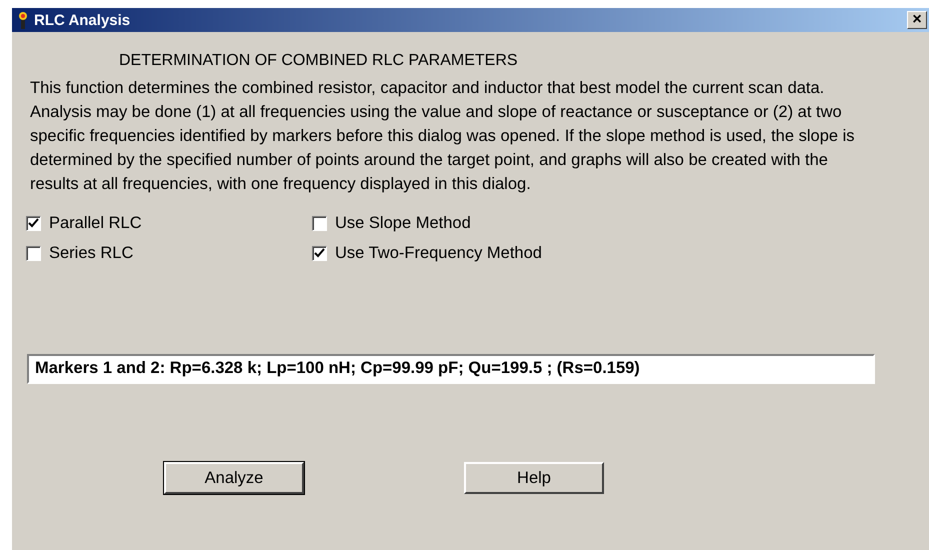  What do you see at coordinates (23, 20) in the screenshot?
I see `torch-icon` at bounding box center [23, 20].